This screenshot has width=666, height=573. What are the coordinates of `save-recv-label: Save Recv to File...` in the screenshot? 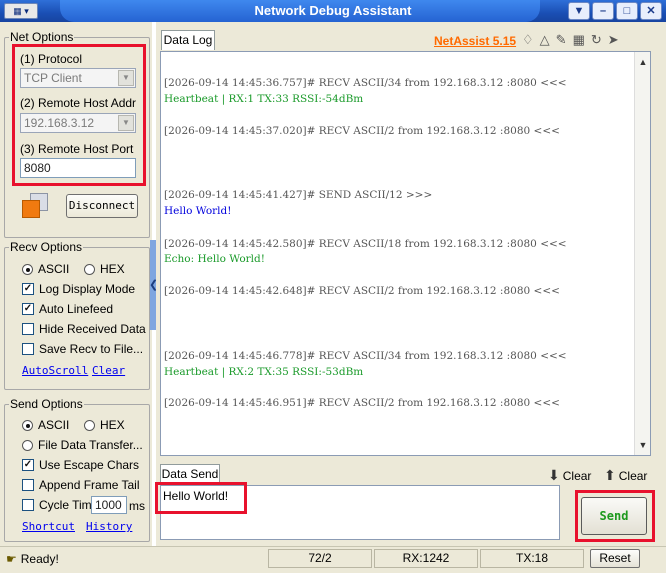 It's located at (91, 349).